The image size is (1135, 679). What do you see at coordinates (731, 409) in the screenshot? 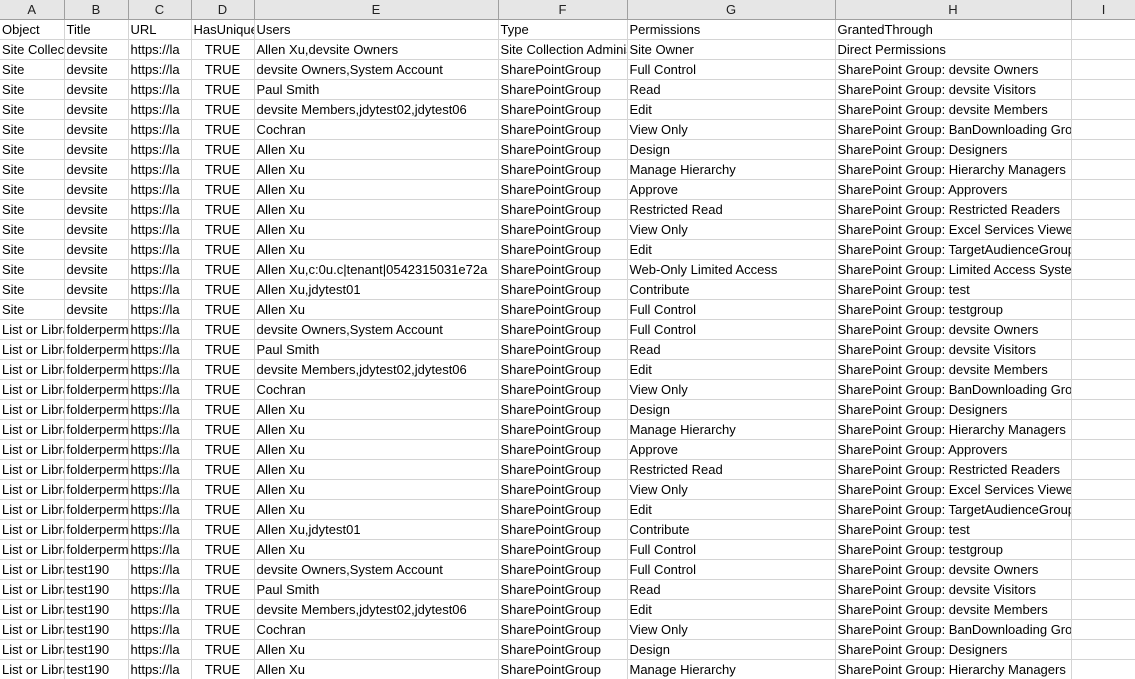
I see `cell: Design` at bounding box center [731, 409].